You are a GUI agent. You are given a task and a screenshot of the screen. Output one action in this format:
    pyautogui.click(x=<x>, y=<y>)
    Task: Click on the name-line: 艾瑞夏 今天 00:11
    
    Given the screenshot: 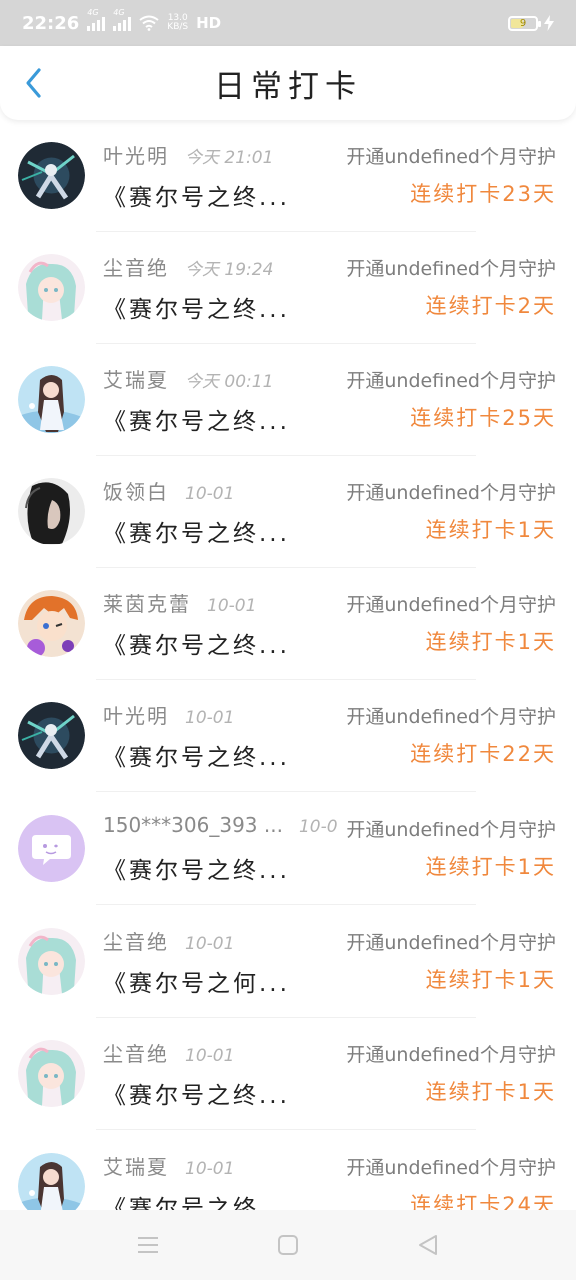 What is the action you would take?
    pyautogui.click(x=188, y=378)
    